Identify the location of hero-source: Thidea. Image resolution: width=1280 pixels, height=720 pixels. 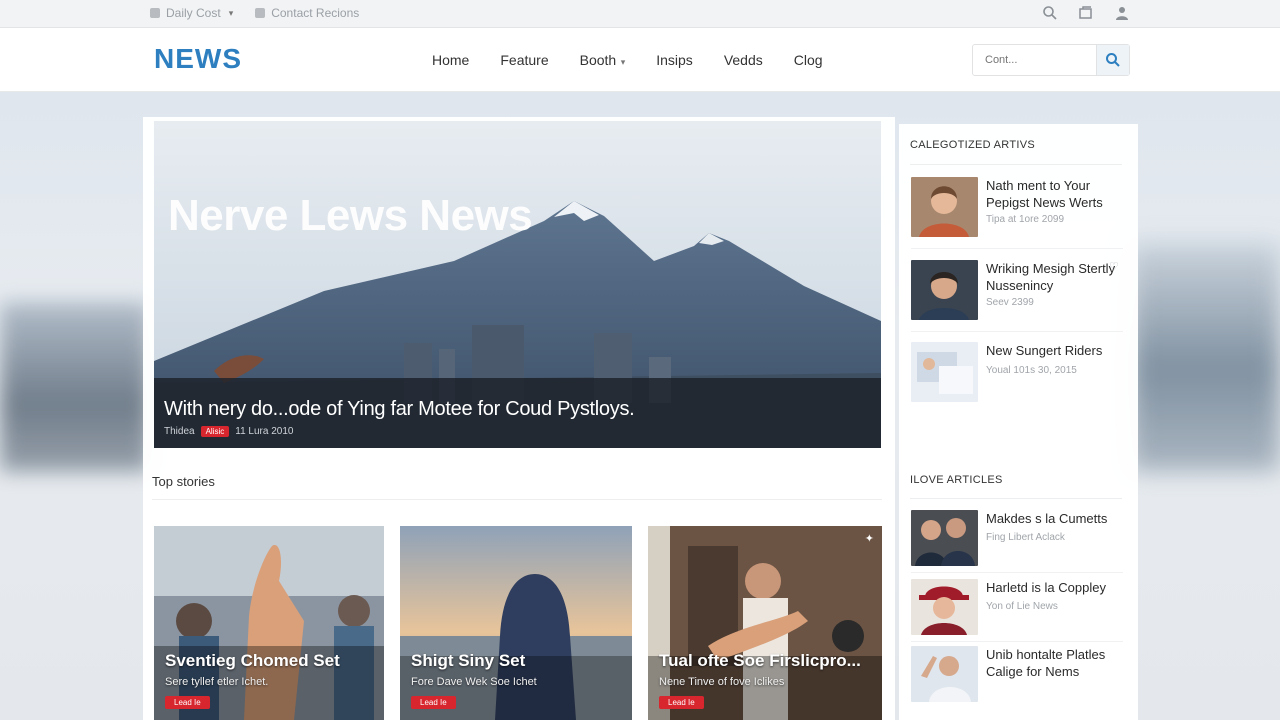
(179, 431).